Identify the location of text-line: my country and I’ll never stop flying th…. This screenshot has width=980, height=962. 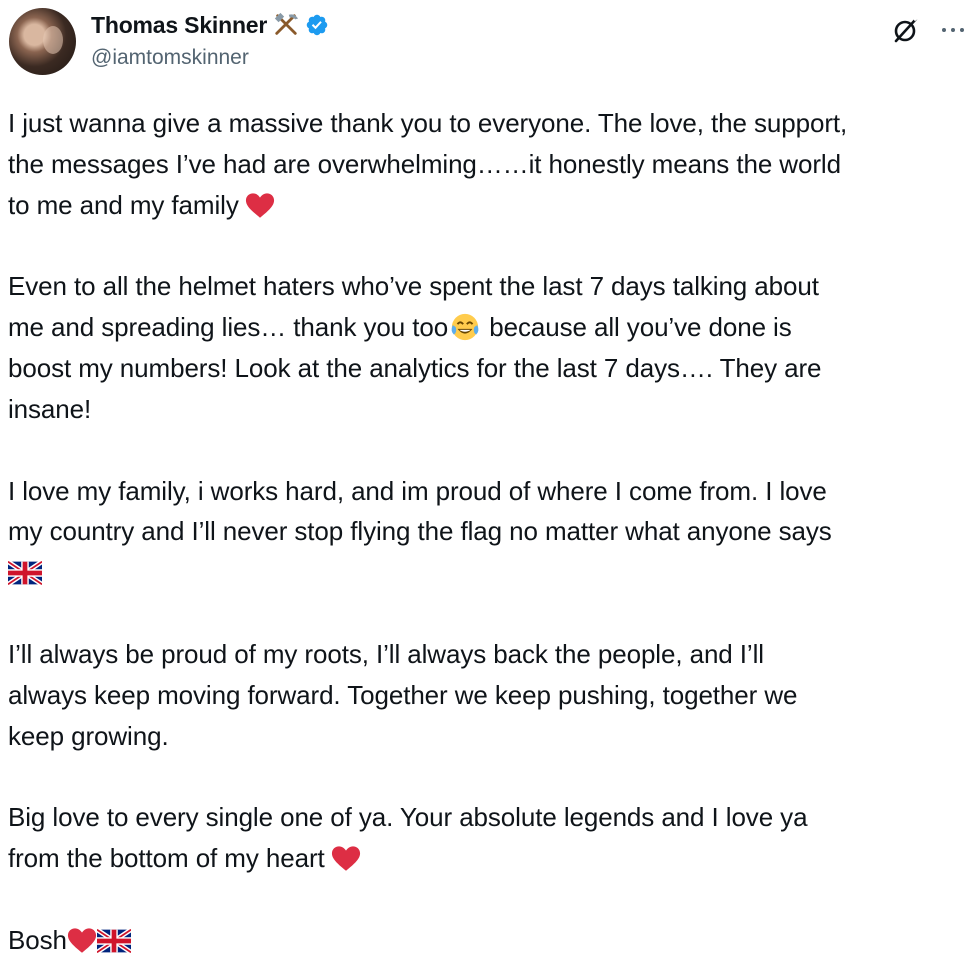
(420, 531).